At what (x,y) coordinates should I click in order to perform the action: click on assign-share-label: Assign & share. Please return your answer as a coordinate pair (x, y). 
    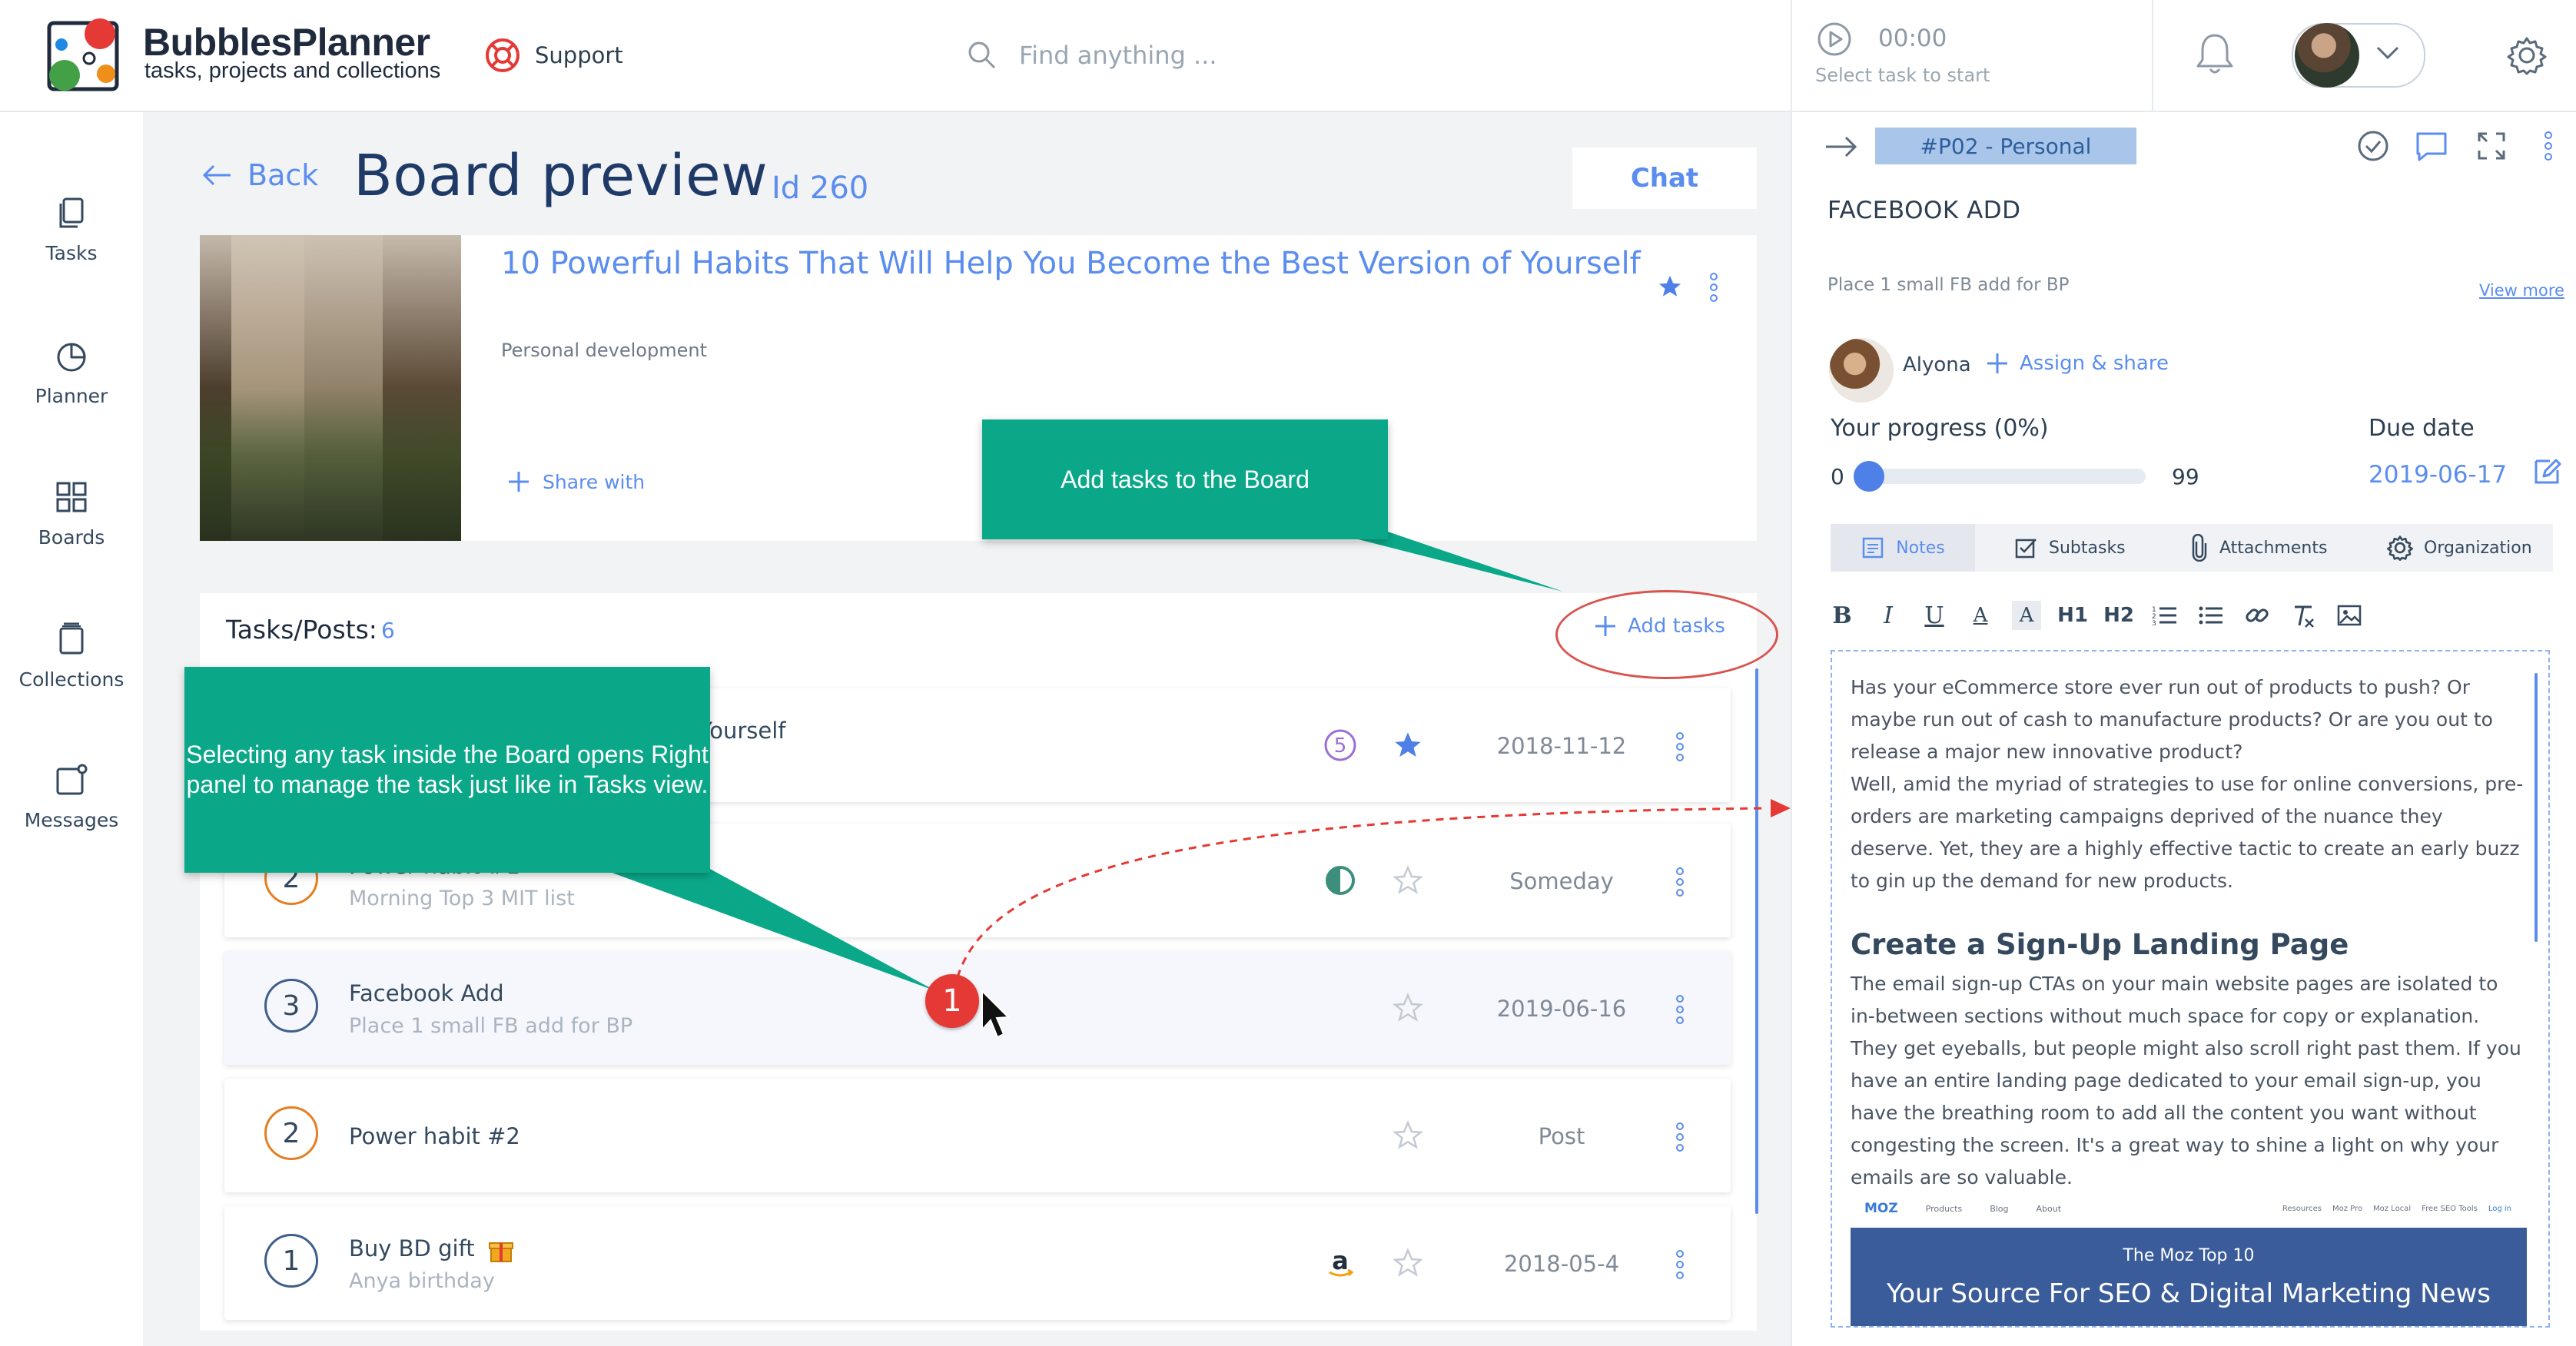
    Looking at the image, I should click on (2094, 363).